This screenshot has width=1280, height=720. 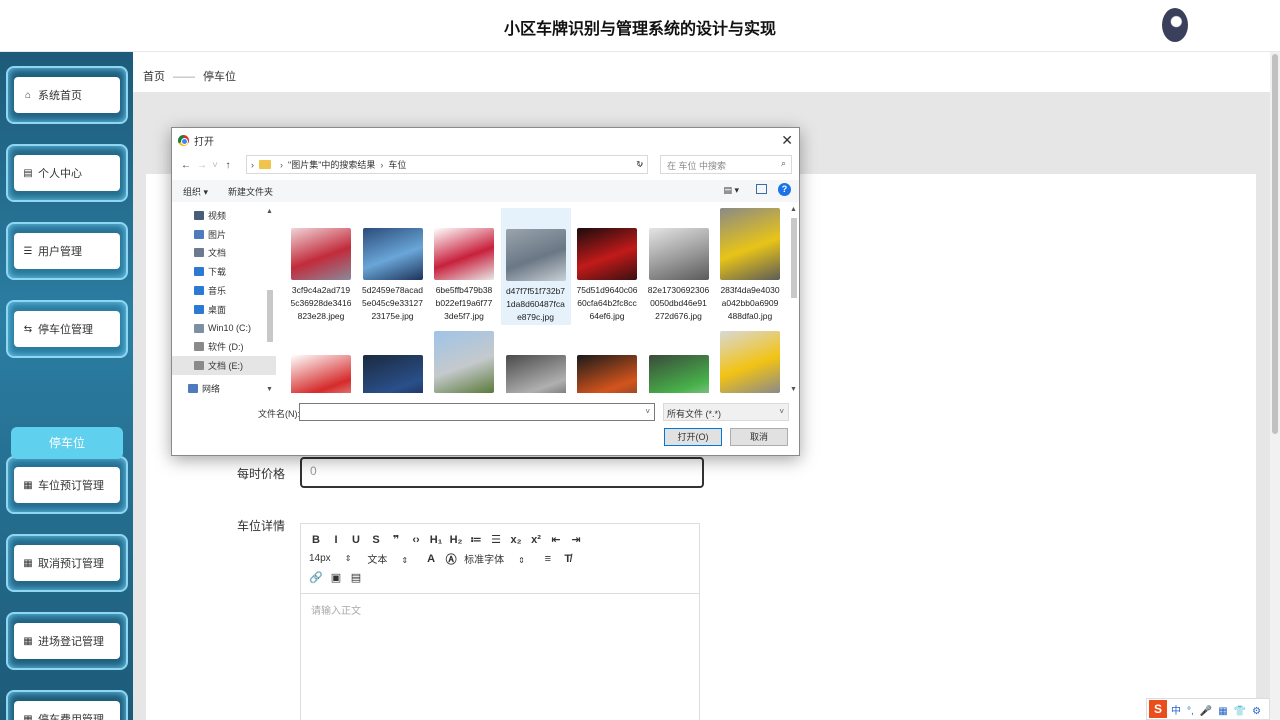 I want to click on chevron-down-icon: ˅, so click(x=647, y=411).